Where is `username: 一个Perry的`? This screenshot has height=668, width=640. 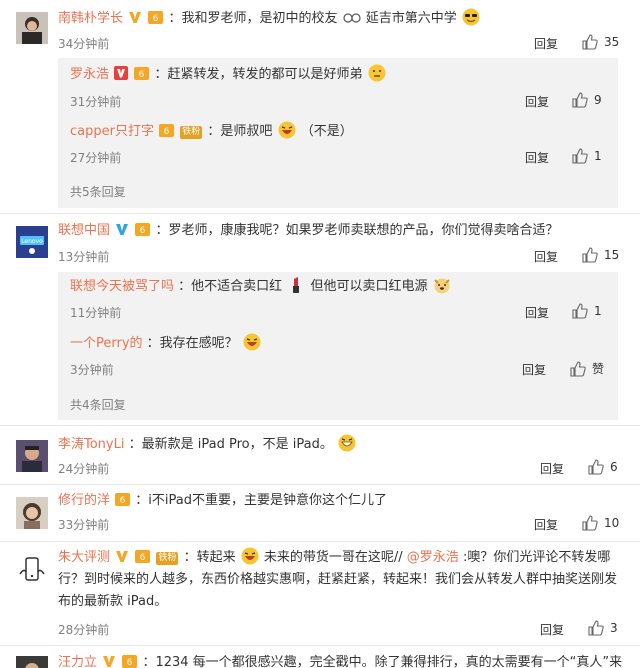 username: 一个Perry的 is located at coordinates (106, 343).